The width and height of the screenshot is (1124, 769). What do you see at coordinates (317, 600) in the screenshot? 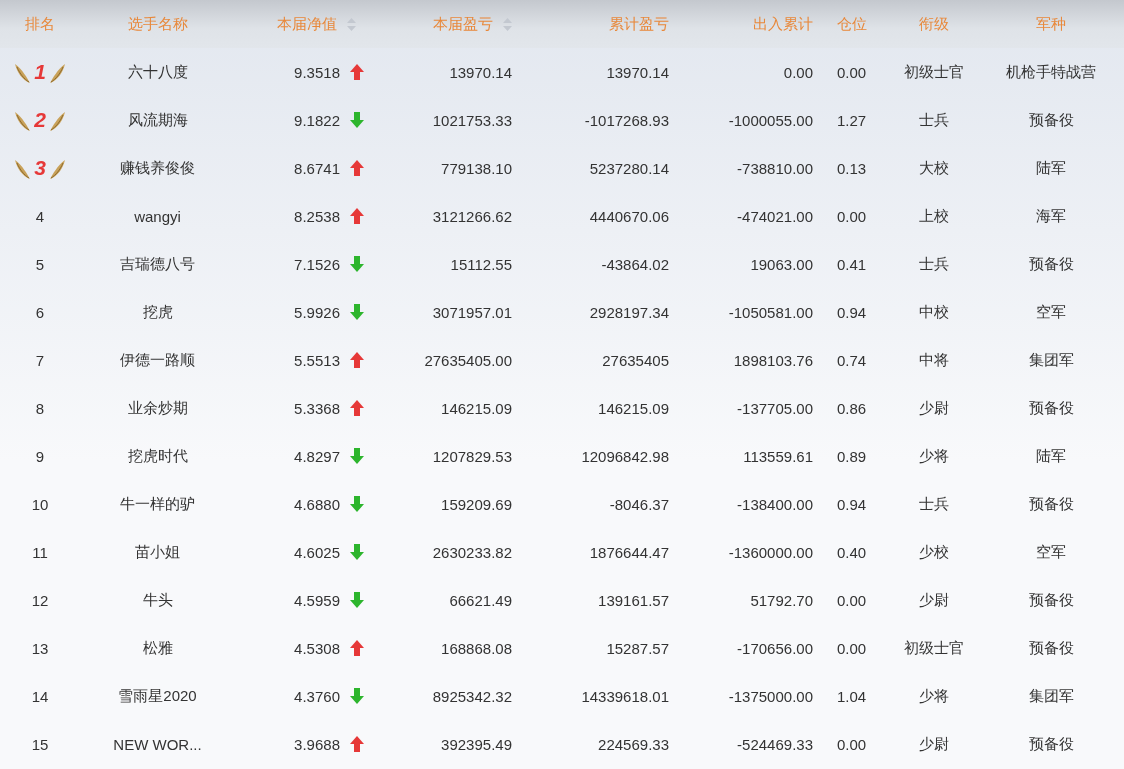
I see `table-cell: 4.5959` at bounding box center [317, 600].